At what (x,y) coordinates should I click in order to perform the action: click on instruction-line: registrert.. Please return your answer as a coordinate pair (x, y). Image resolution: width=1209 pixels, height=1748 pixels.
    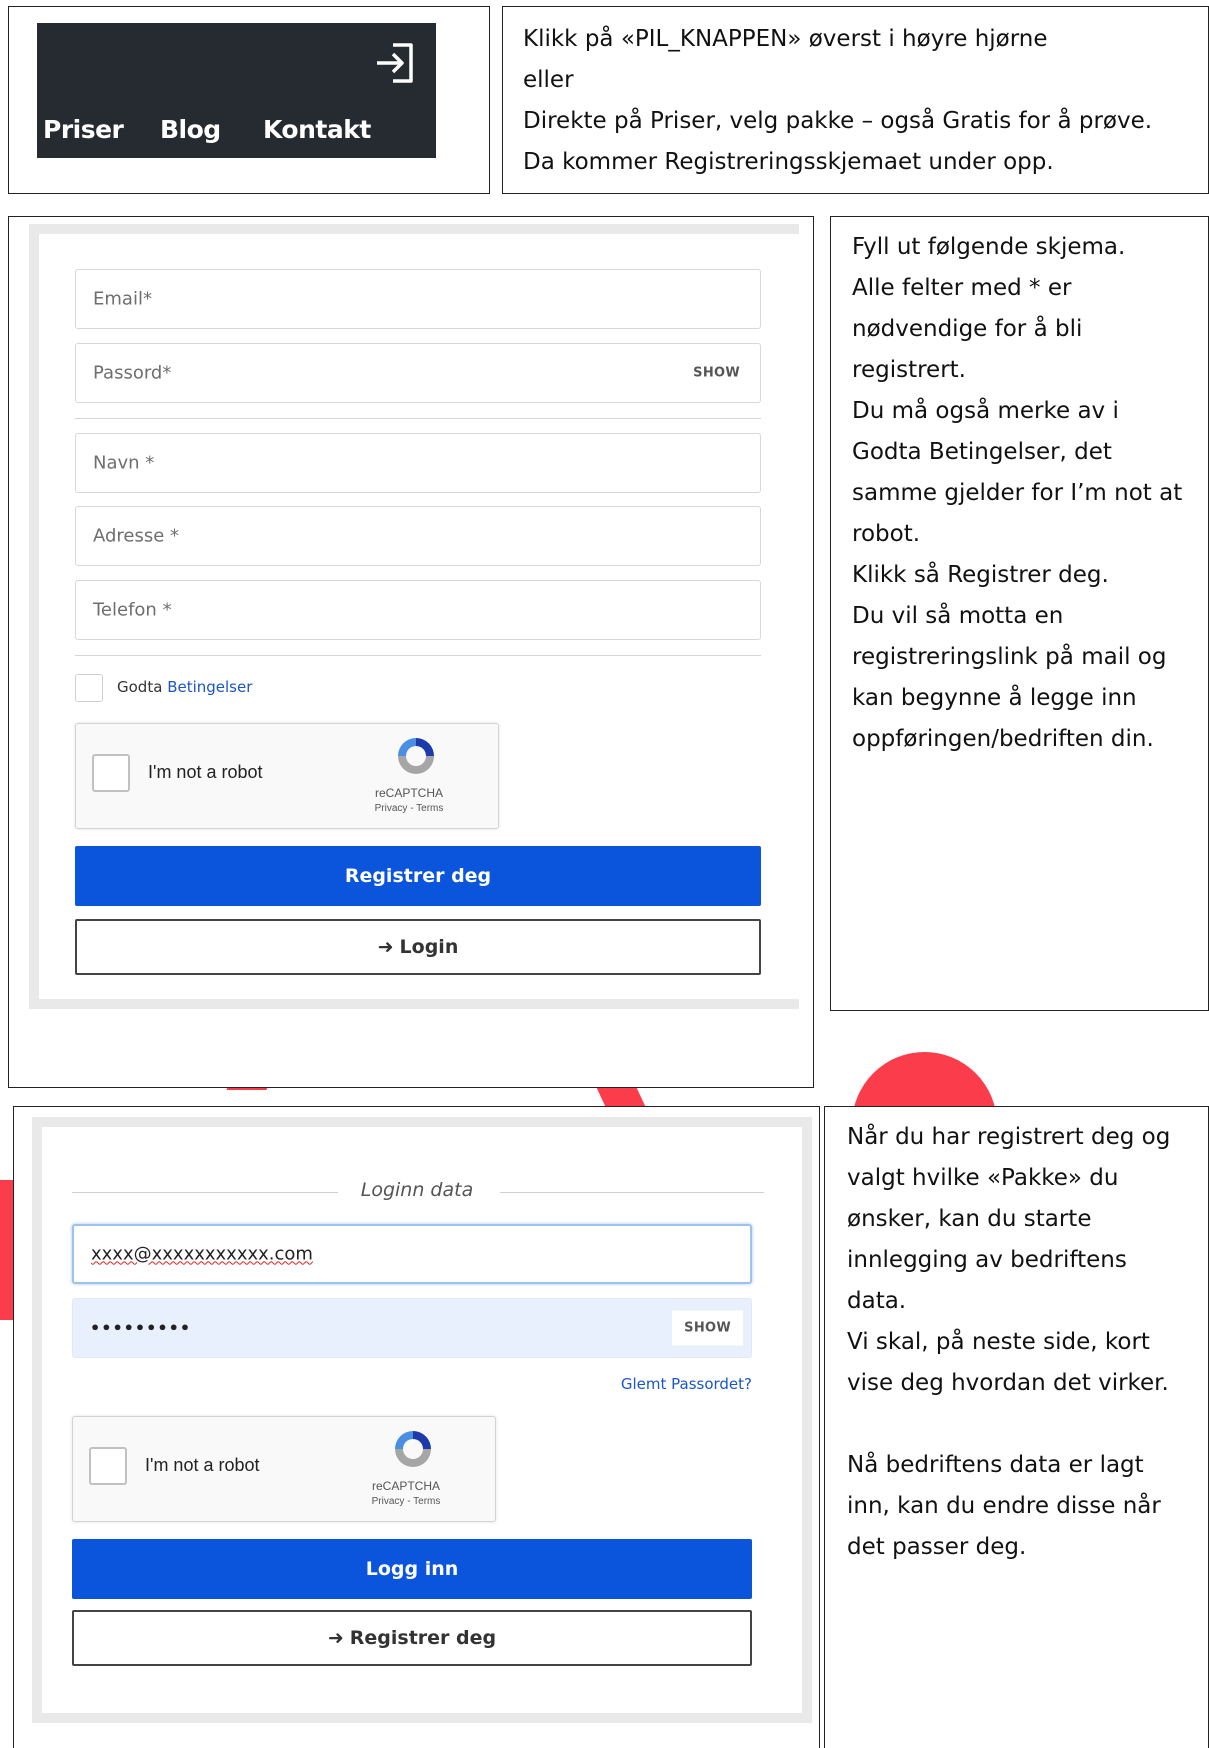
    Looking at the image, I should click on (909, 370).